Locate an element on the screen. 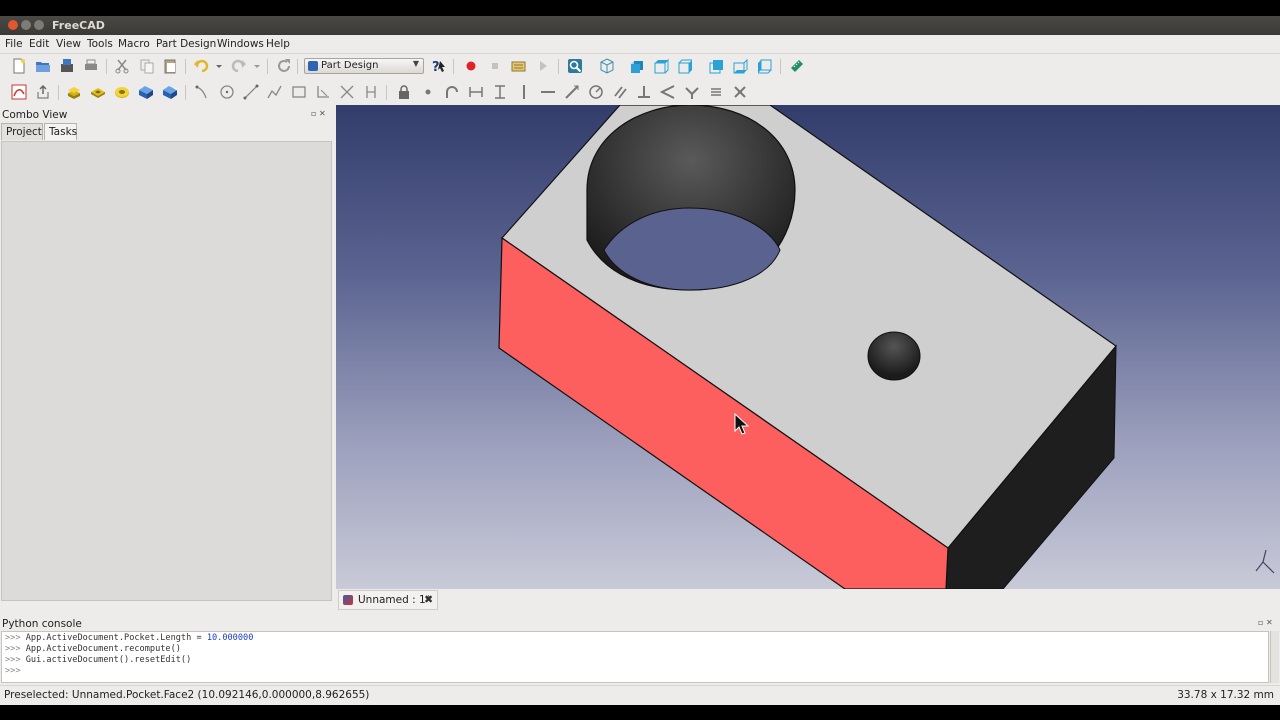  paste-icon is located at coordinates (170, 66).